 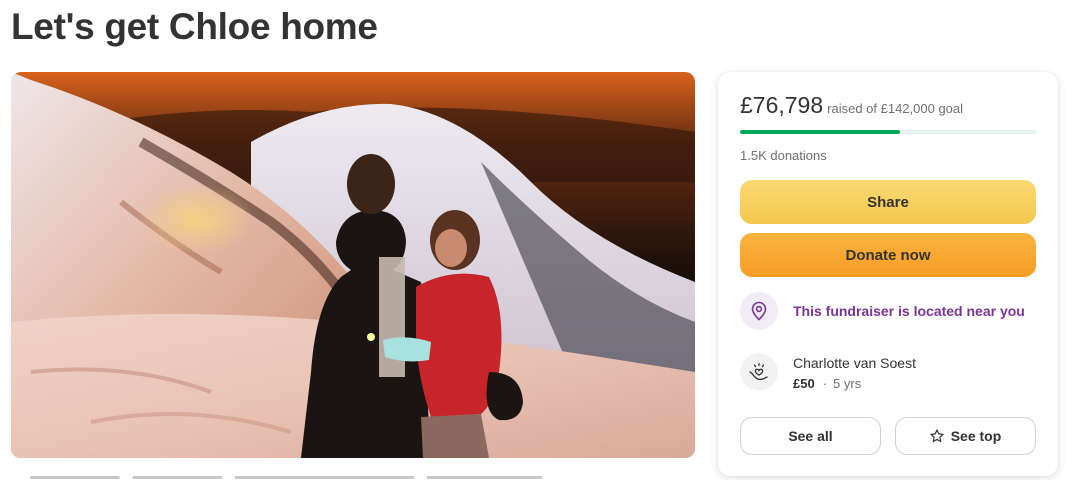 I want to click on donations-count: 1.5K donations, so click(x=783, y=155).